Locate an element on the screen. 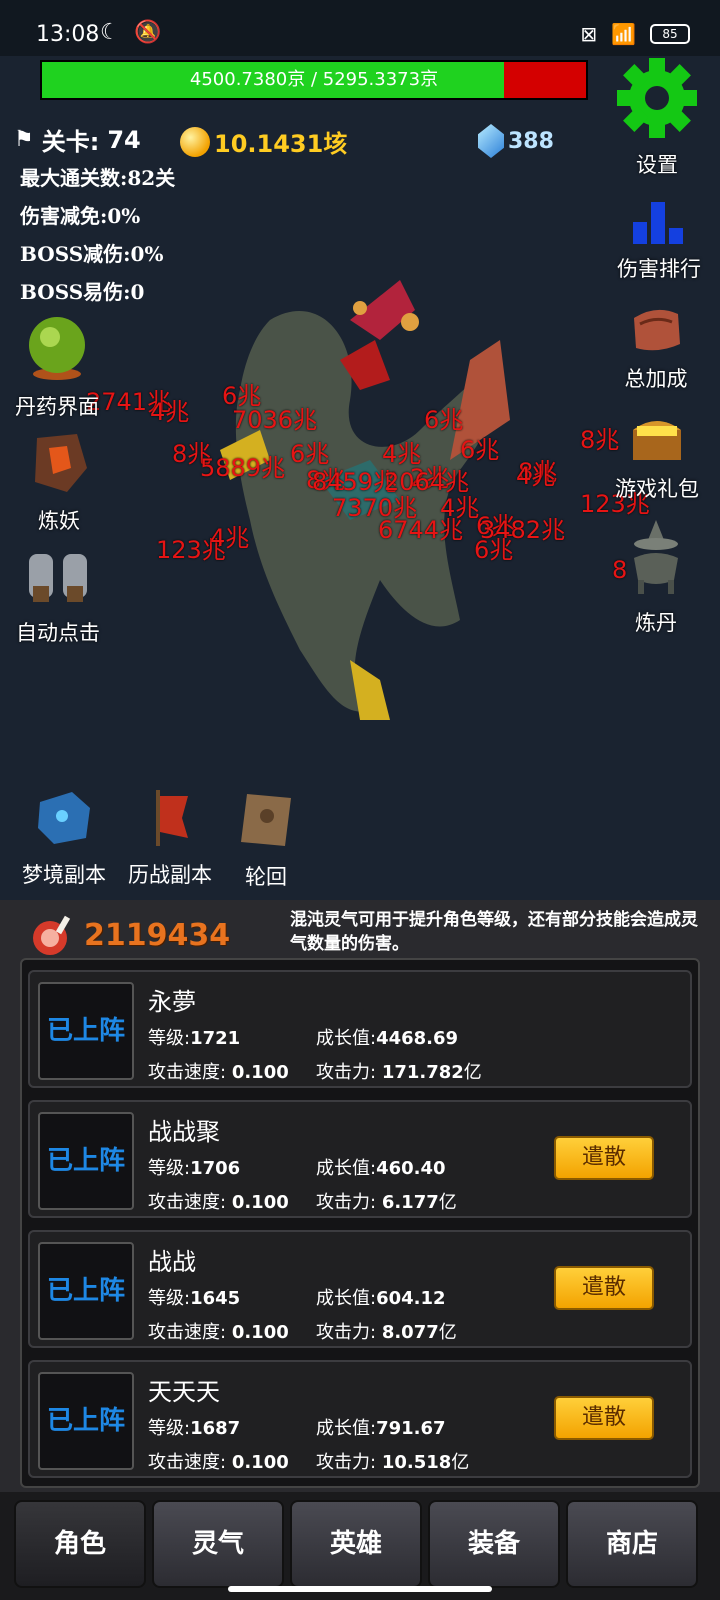  gem-counter: 388 is located at coordinates (516, 141).